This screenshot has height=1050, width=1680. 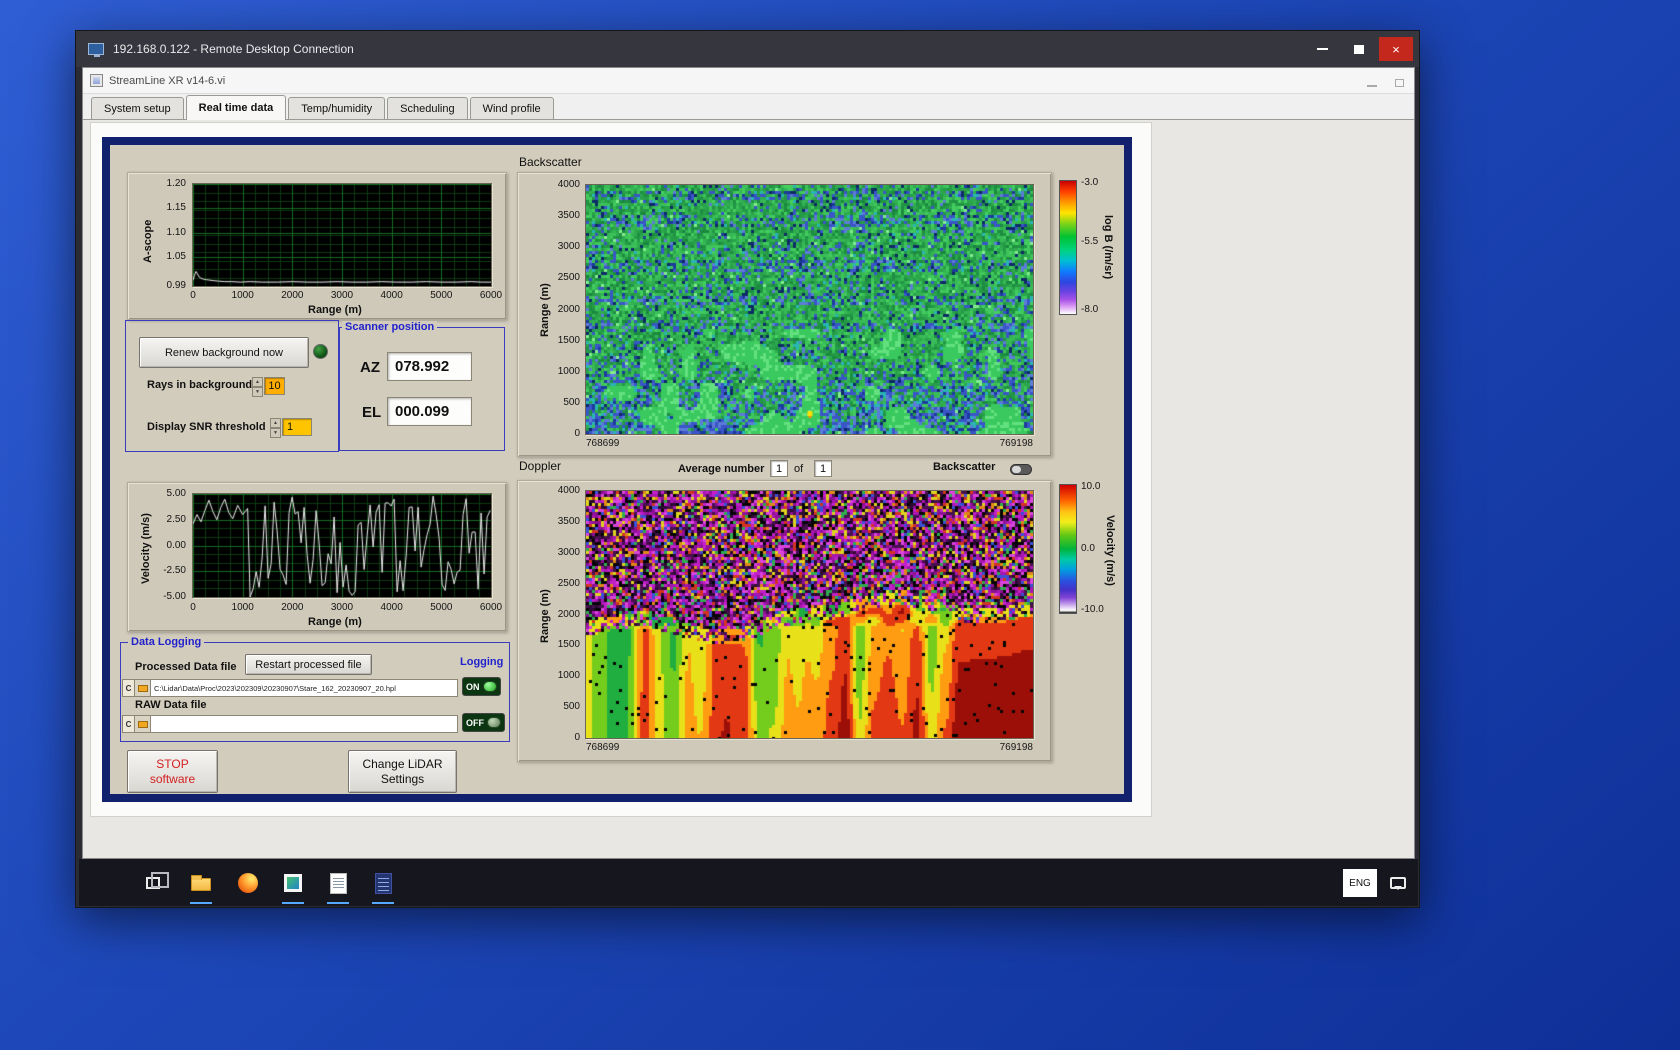 What do you see at coordinates (402, 771) in the screenshot?
I see `change-lidar-settings-button: Change LiDAR Settings` at bounding box center [402, 771].